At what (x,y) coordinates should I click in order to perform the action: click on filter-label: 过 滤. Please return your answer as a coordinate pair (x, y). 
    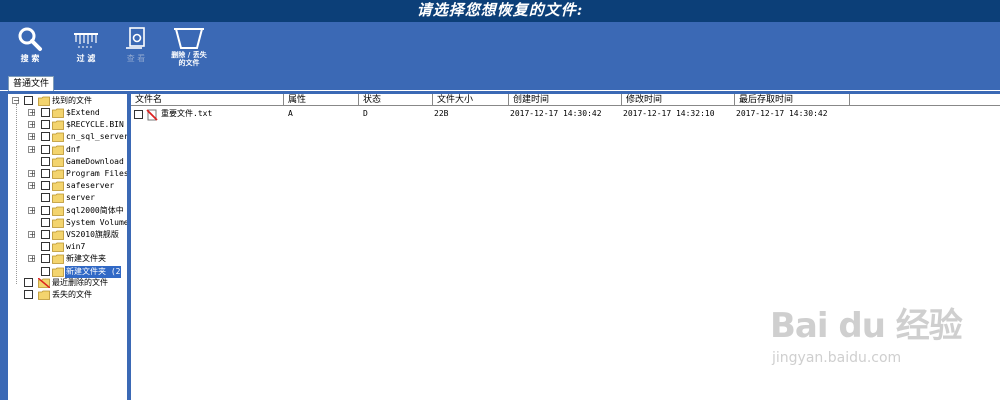
    Looking at the image, I should click on (86, 58).